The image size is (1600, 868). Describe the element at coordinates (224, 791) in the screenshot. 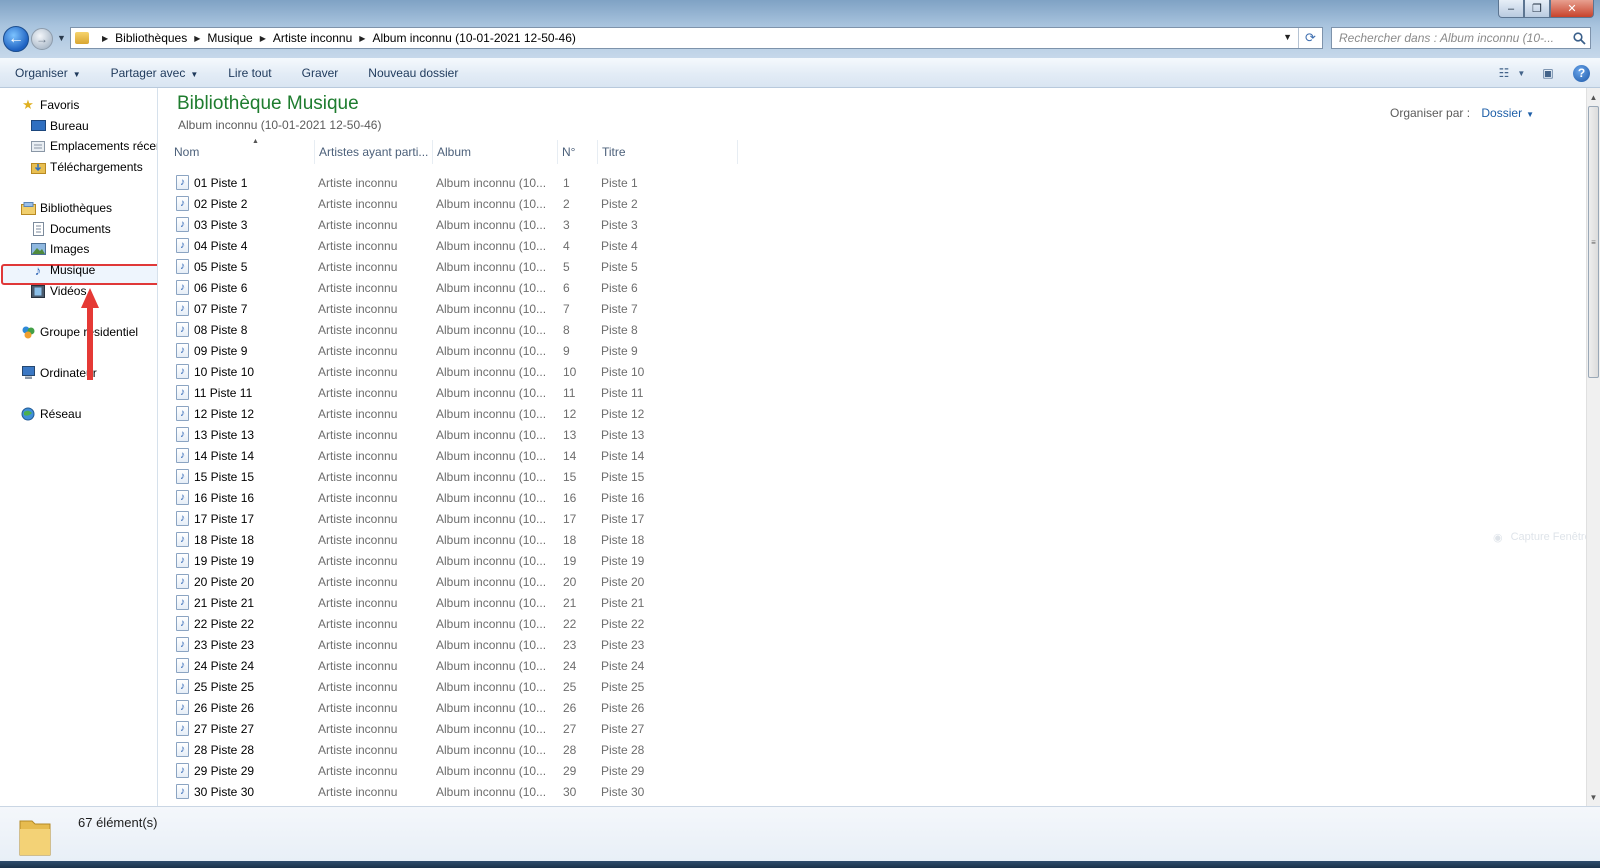

I see `file-name: 30 Piste 30` at that location.